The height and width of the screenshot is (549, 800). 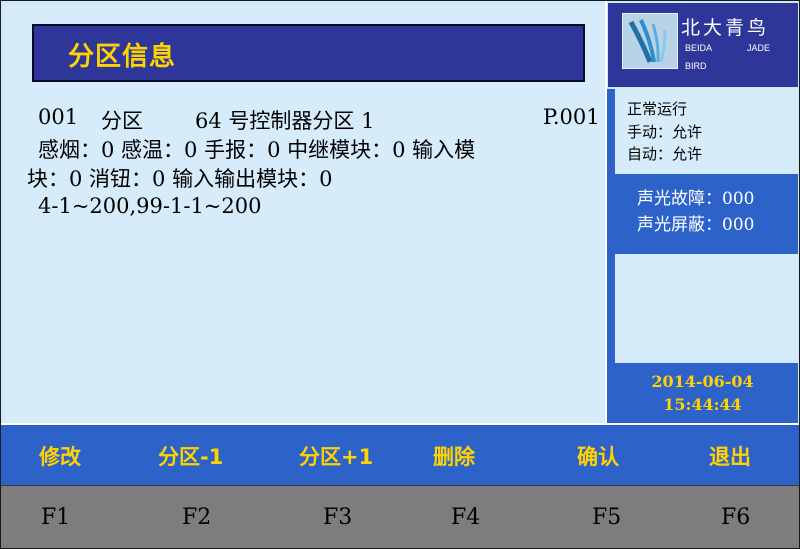 What do you see at coordinates (706, 131) in the screenshot?
I see `status-panel: 正常运行 手动：允许 自动：允许` at bounding box center [706, 131].